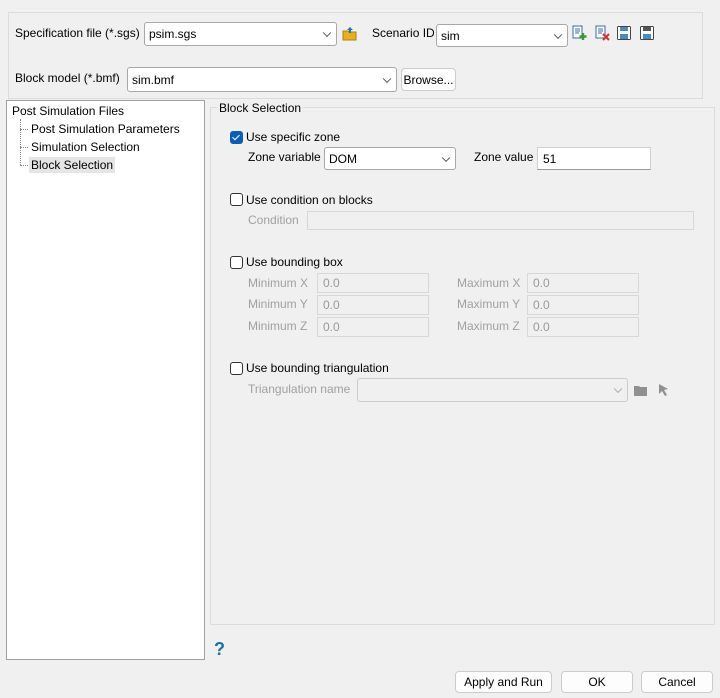 The height and width of the screenshot is (698, 720). Describe the element at coordinates (488, 326) in the screenshot. I see `max-z-label: Maximum Z` at that location.